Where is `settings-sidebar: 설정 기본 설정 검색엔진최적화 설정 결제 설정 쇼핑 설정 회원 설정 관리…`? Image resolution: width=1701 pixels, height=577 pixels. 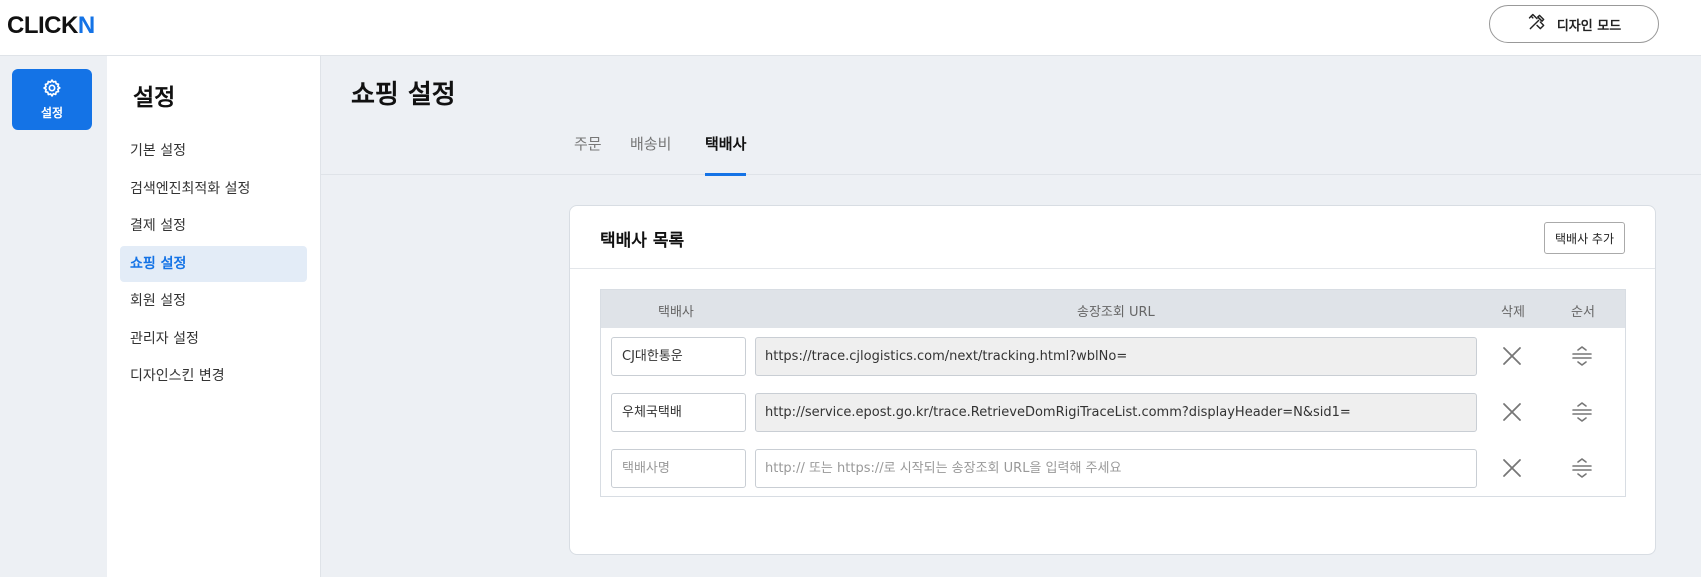
settings-sidebar: 설정 기본 설정 검색엔진최적화 설정 결제 설정 쇼핑 설정 회원 설정 관리… is located at coordinates (214, 316).